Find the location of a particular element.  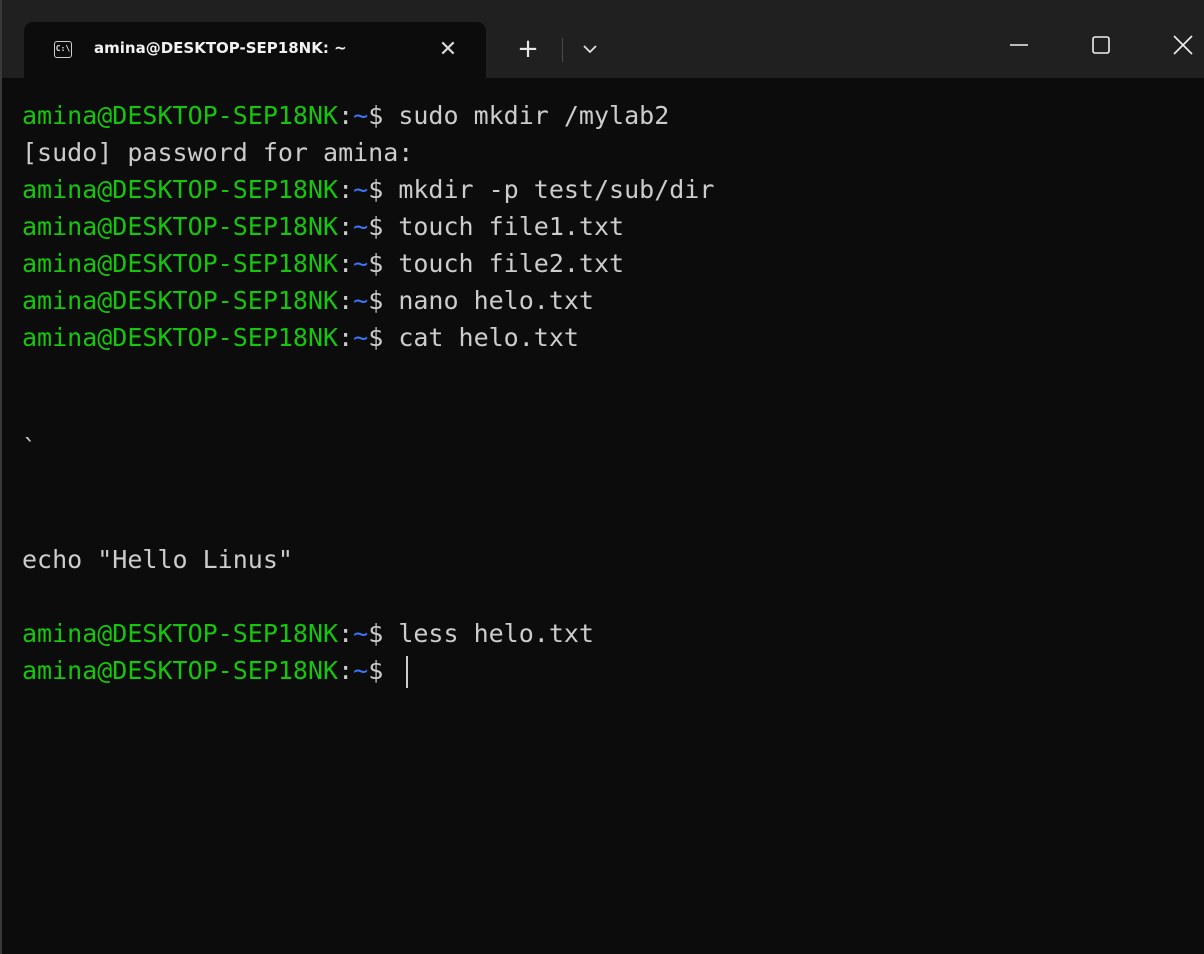

text-cursor is located at coordinates (407, 672).